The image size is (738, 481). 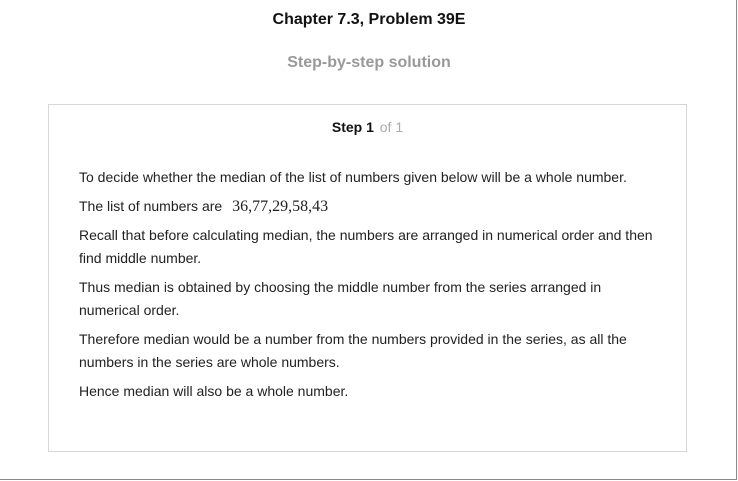 What do you see at coordinates (369, 19) in the screenshot?
I see `chapter-title: Chapter 7.3, Problem 39E` at bounding box center [369, 19].